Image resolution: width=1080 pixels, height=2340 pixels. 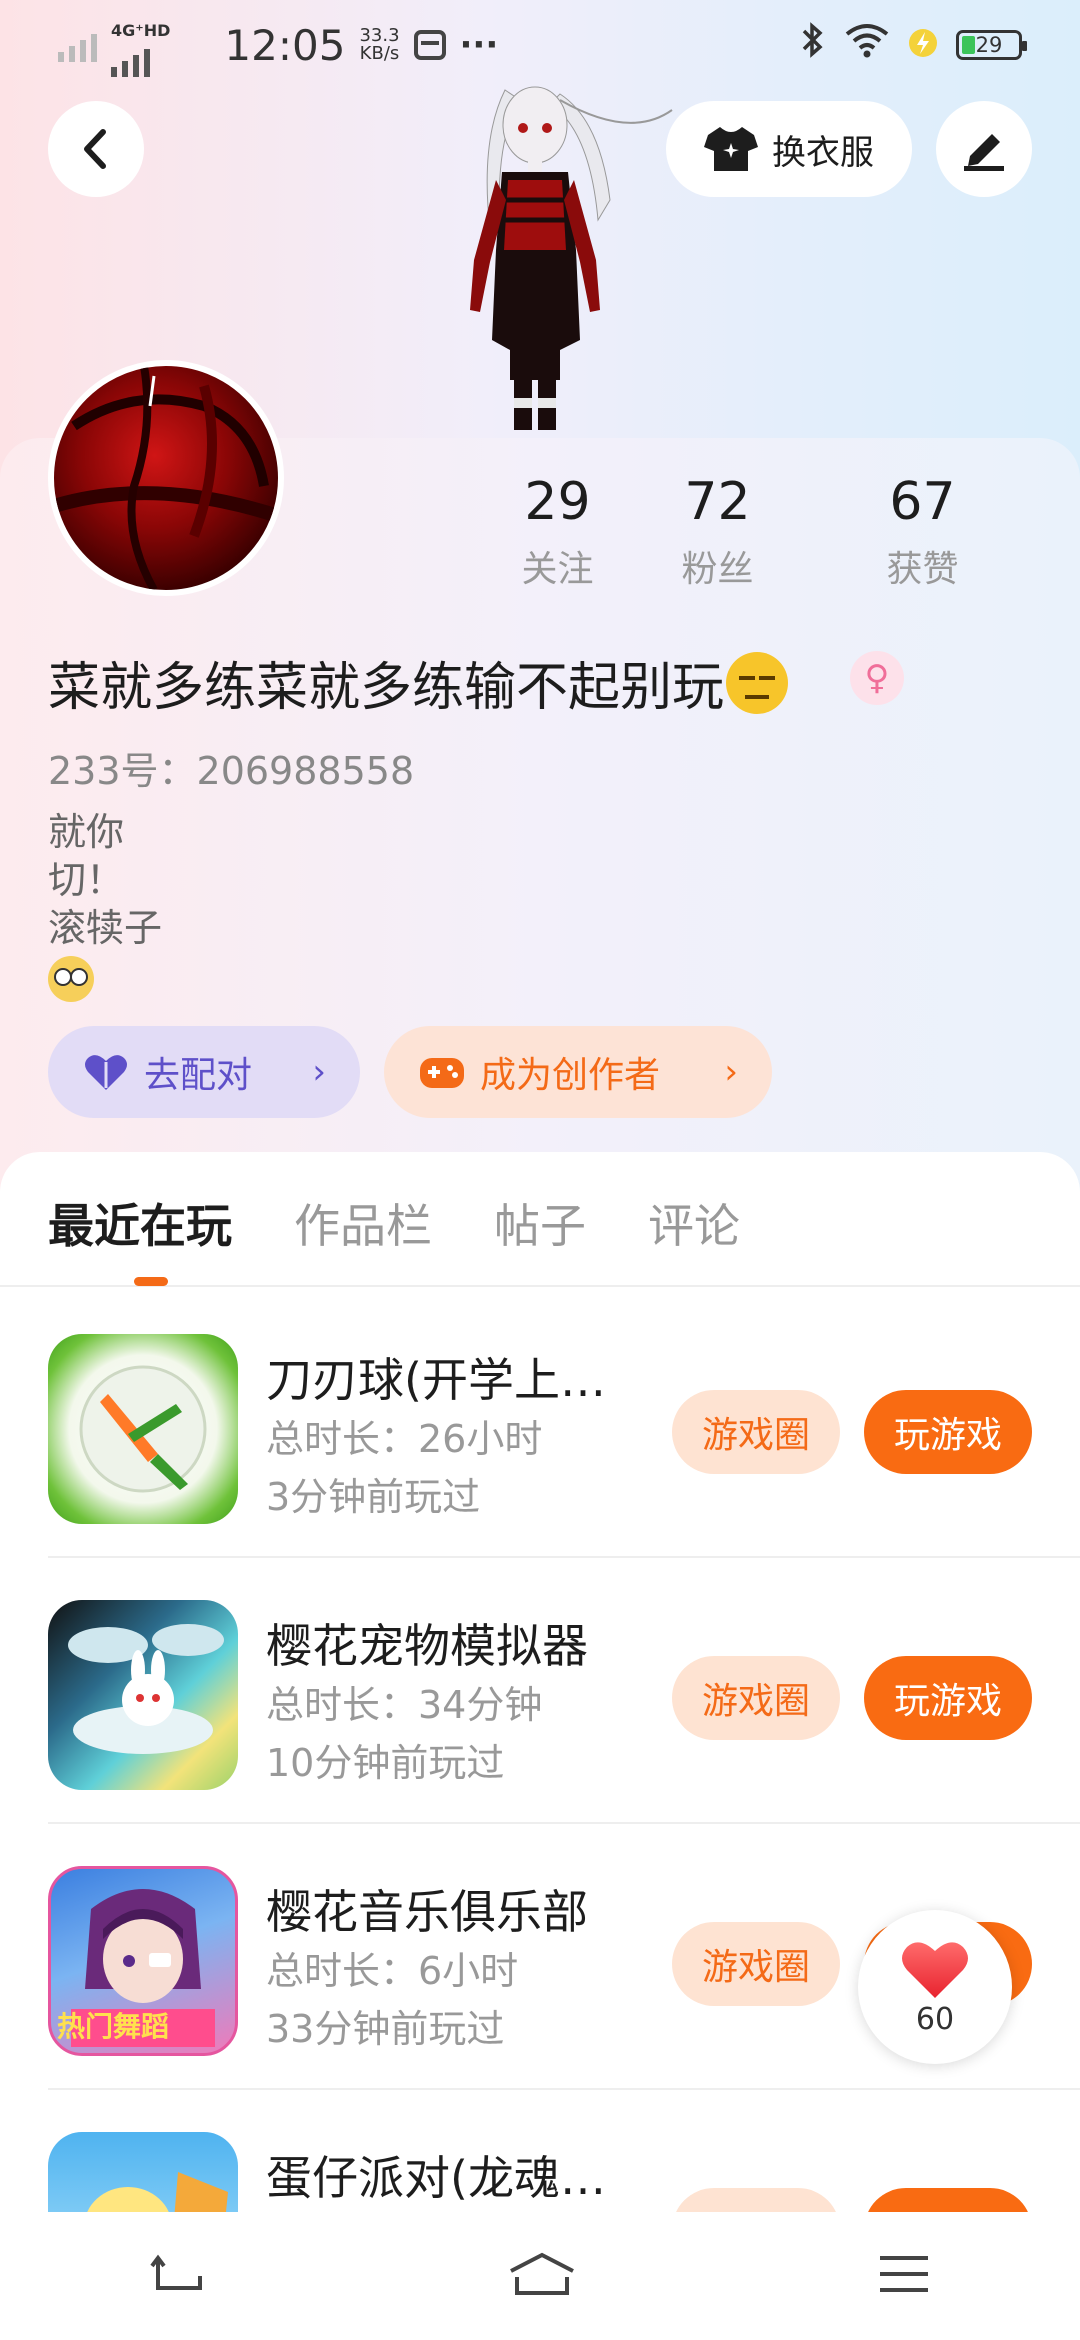 I want to click on back-arrow-icon, so click(x=95, y=149).